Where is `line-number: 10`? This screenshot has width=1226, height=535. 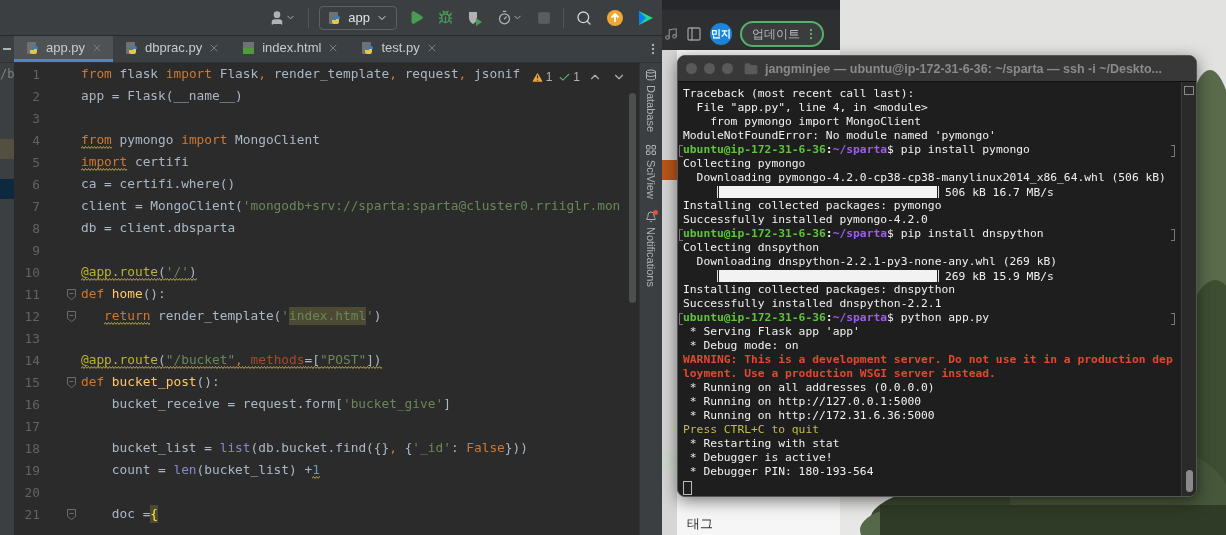 line-number: 10 is located at coordinates (31, 272).